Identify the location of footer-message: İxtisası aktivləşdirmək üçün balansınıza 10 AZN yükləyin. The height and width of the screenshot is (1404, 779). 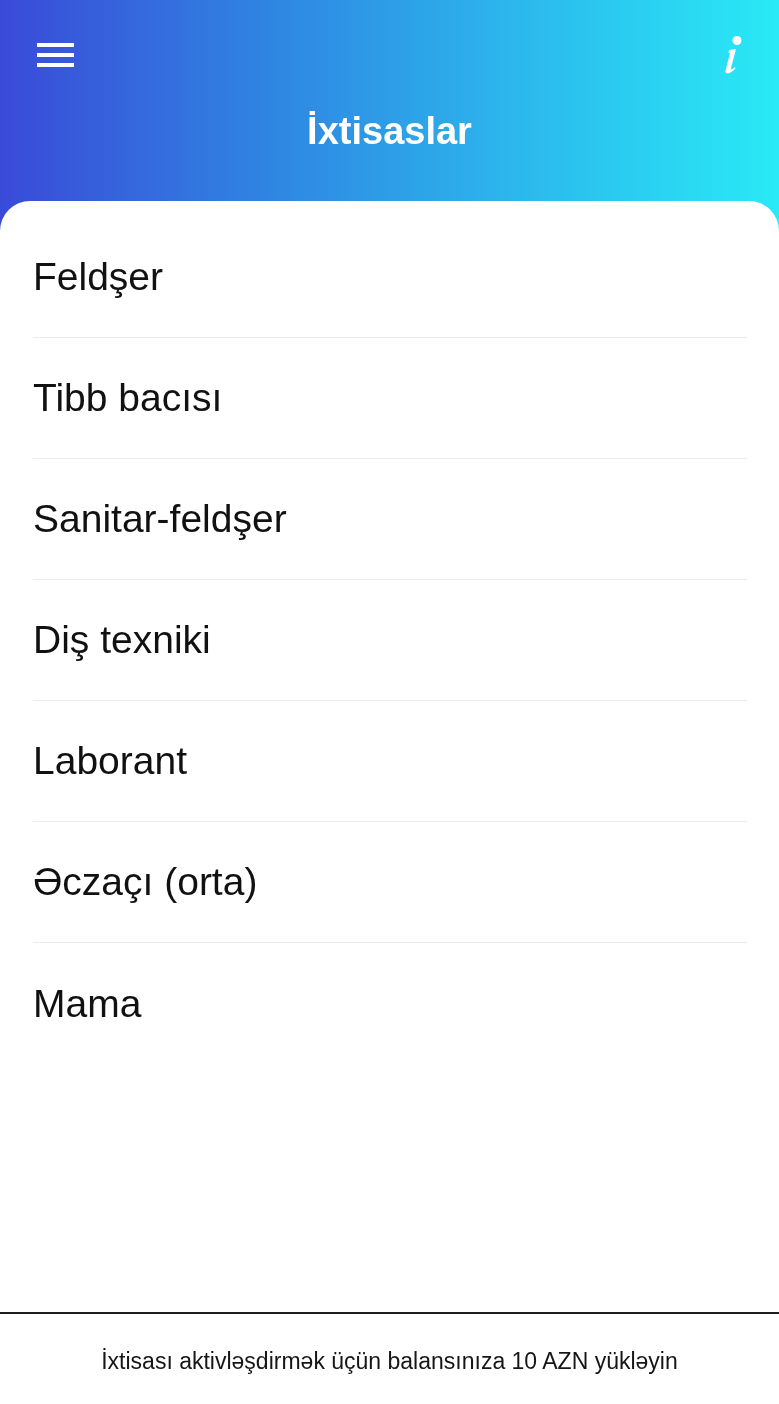
(389, 1361).